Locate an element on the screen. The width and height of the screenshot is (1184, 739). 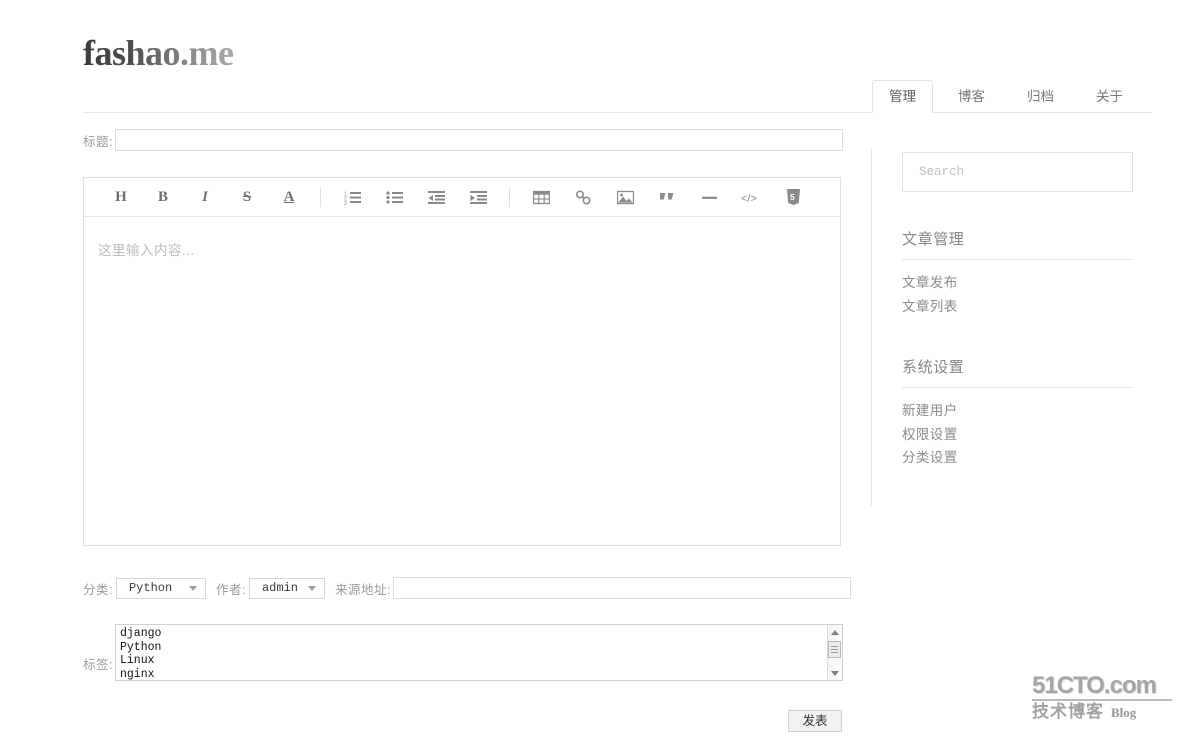
table-icon is located at coordinates (541, 197).